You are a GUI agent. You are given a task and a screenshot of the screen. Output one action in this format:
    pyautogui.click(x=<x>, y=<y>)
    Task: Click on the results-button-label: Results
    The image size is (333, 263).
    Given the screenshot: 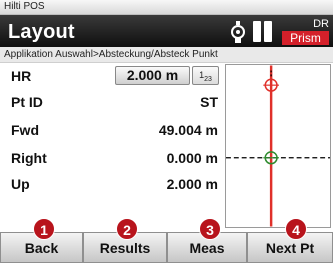 What is the action you would take?
    pyautogui.click(x=125, y=248)
    